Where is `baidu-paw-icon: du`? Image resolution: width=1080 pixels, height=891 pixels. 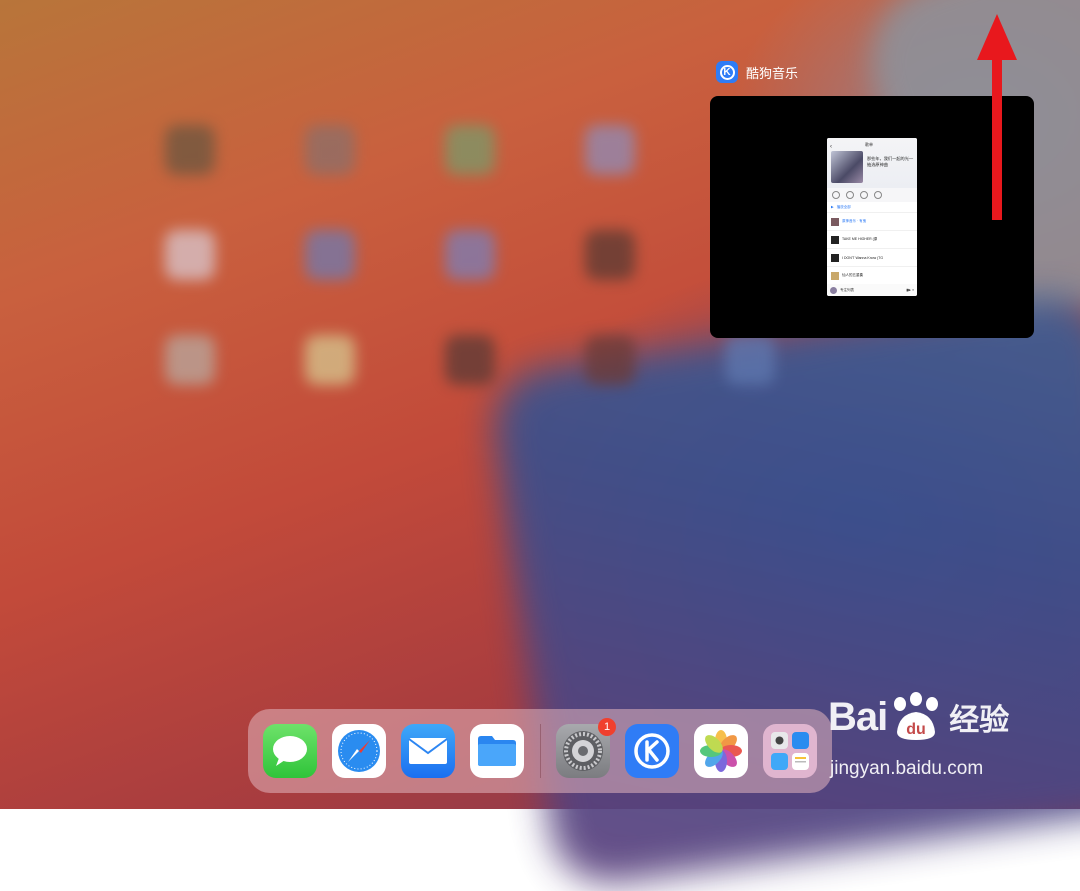
baidu-paw-icon: du is located at coordinates (916, 716).